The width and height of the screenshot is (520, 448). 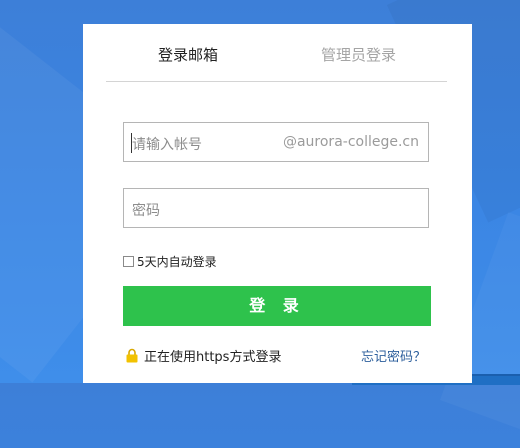 I want to click on password-input: 密码, so click(x=276, y=208).